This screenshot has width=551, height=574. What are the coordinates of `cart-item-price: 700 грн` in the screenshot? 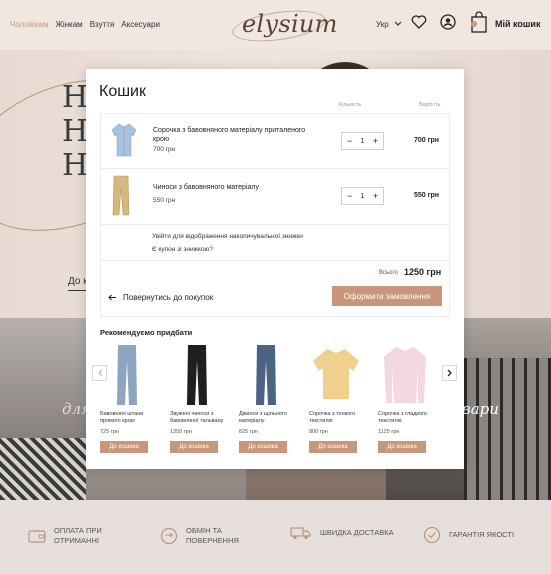 It's located at (164, 149).